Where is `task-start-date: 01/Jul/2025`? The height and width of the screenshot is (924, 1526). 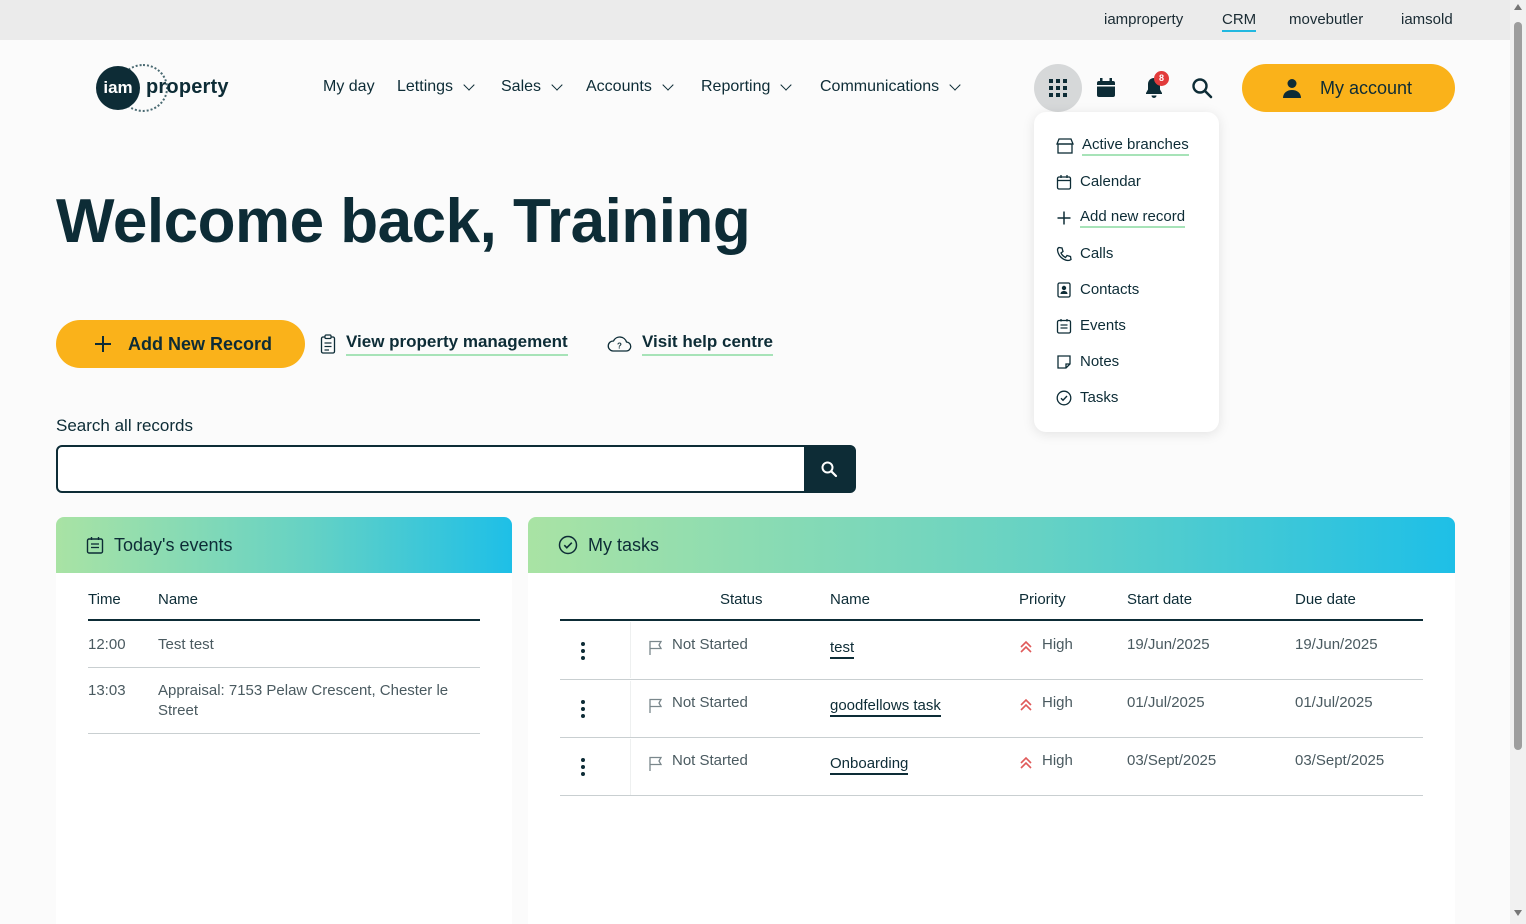
task-start-date: 01/Jul/2025 is located at coordinates (1166, 702).